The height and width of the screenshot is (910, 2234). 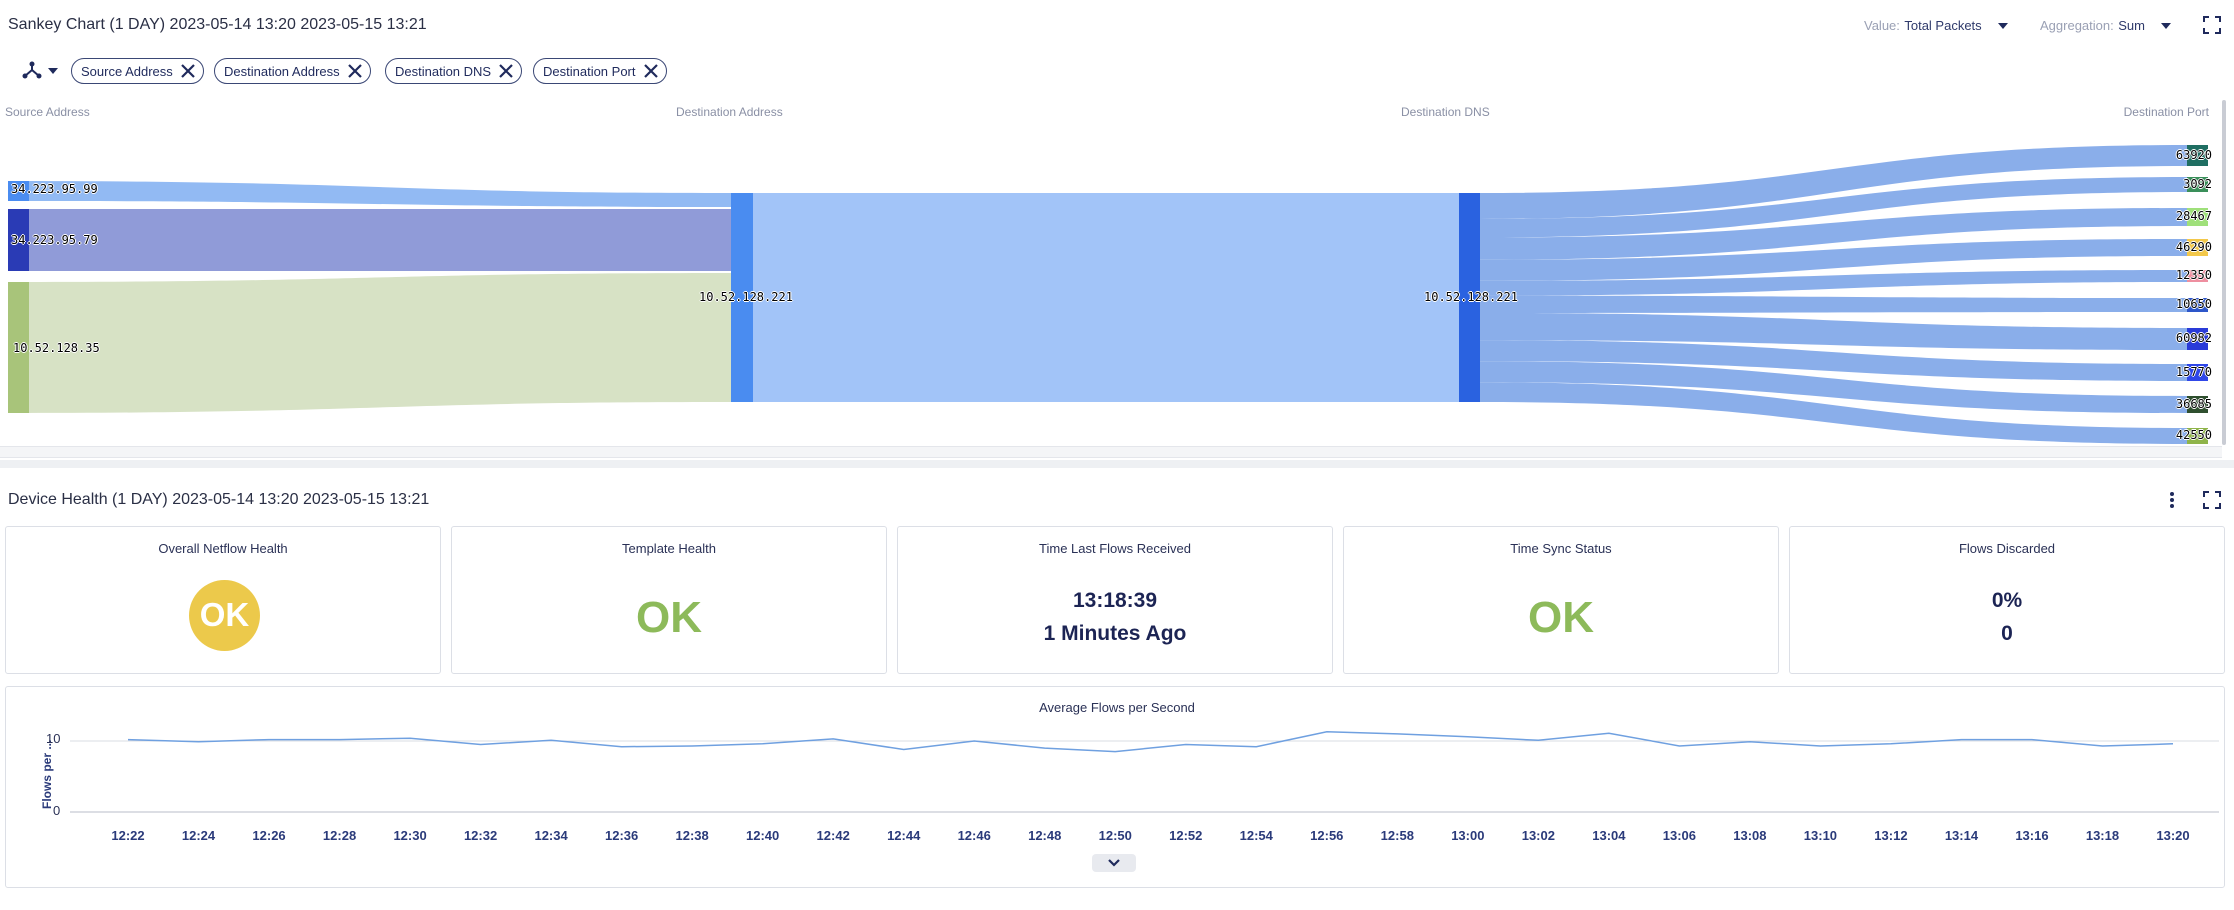 I want to click on x-tick-label: 12:58, so click(x=1397, y=835).